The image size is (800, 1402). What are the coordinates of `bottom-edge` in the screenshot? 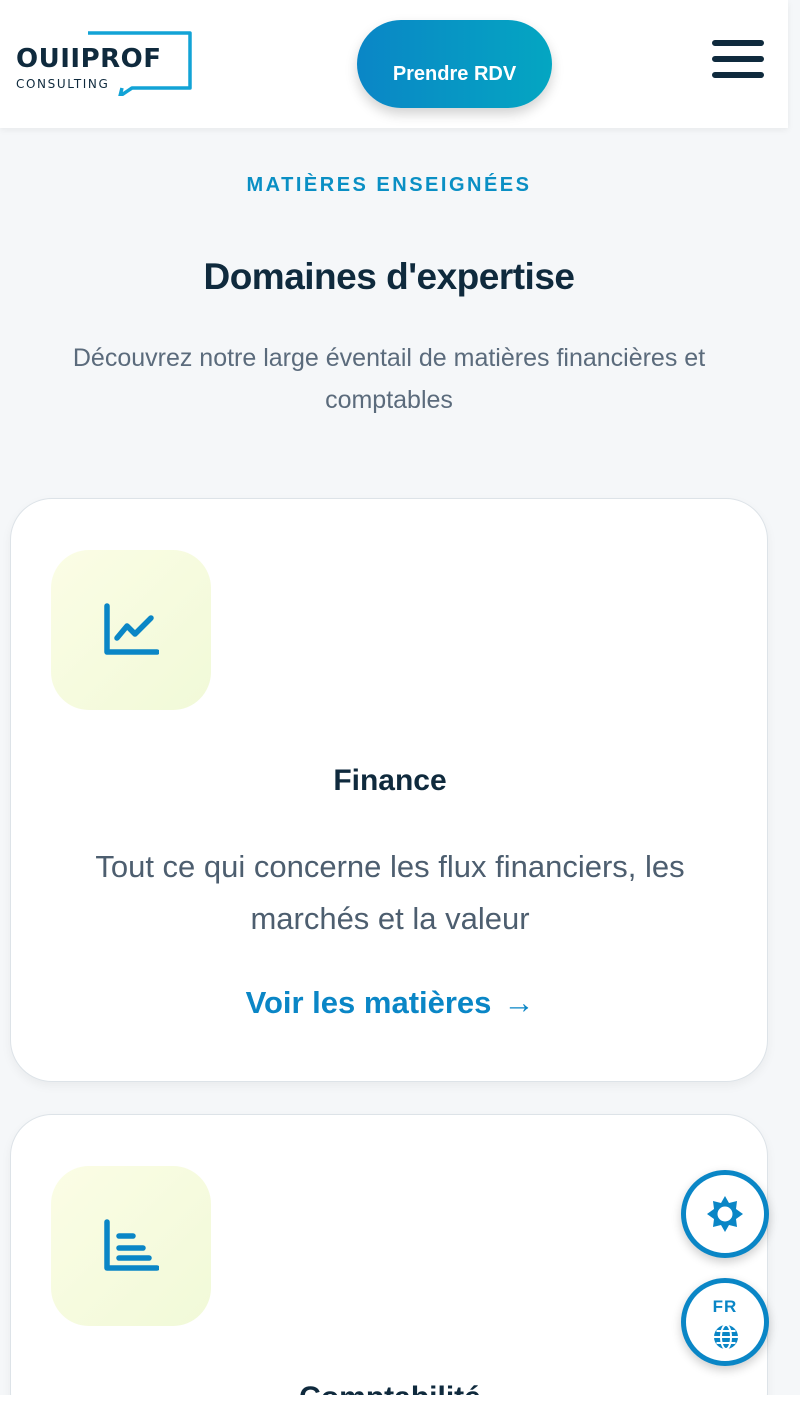 It's located at (400, 1398).